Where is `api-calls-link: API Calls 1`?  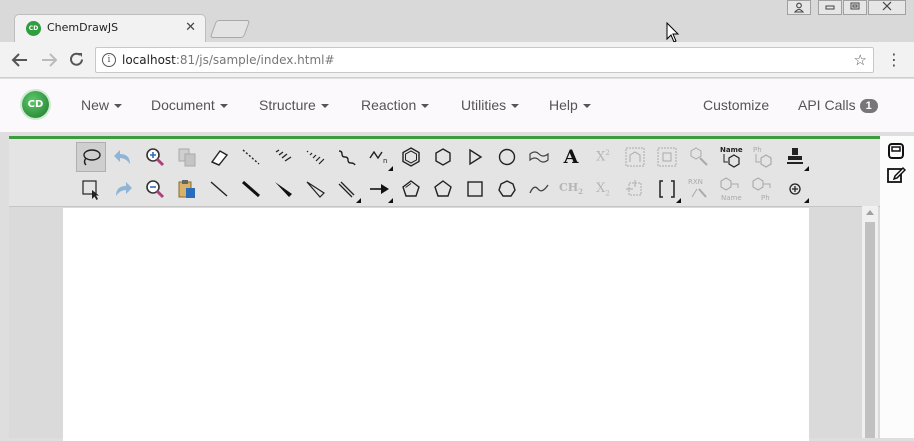 api-calls-link: API Calls 1 is located at coordinates (838, 105).